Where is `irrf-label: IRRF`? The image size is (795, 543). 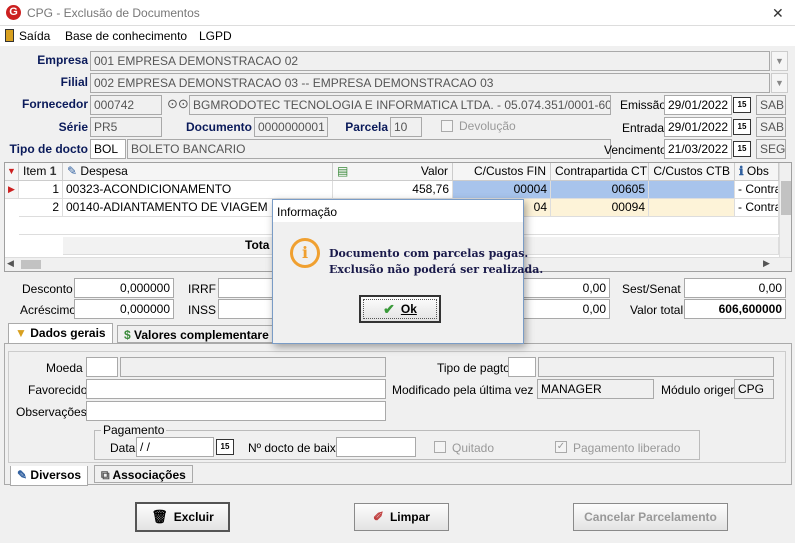 irrf-label: IRRF is located at coordinates (202, 289).